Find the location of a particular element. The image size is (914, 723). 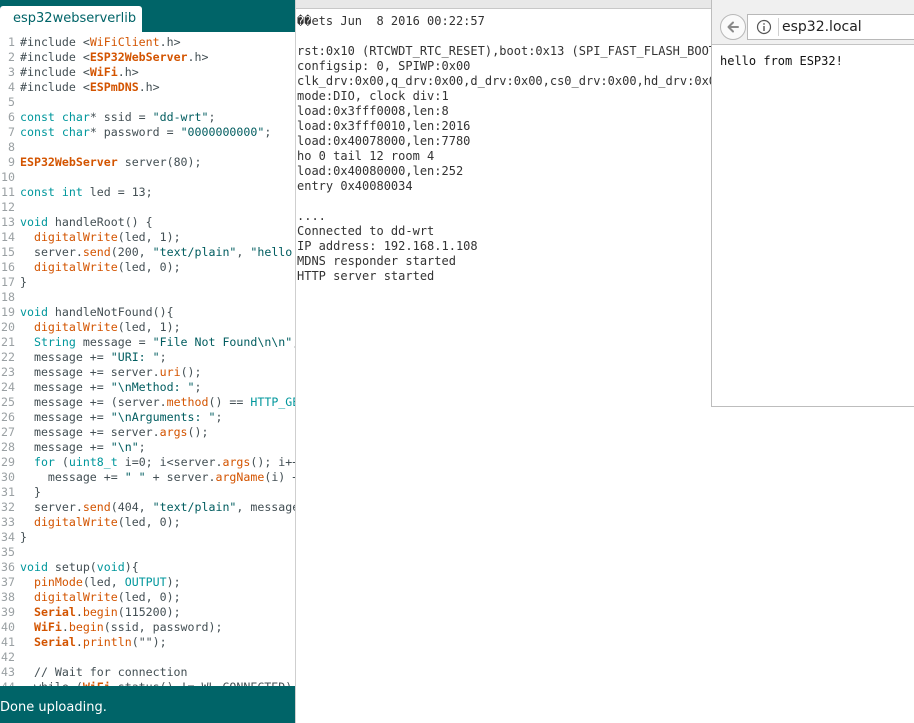

code-line: 1 #include <WiFiClient.h> is located at coordinates (149, 42).